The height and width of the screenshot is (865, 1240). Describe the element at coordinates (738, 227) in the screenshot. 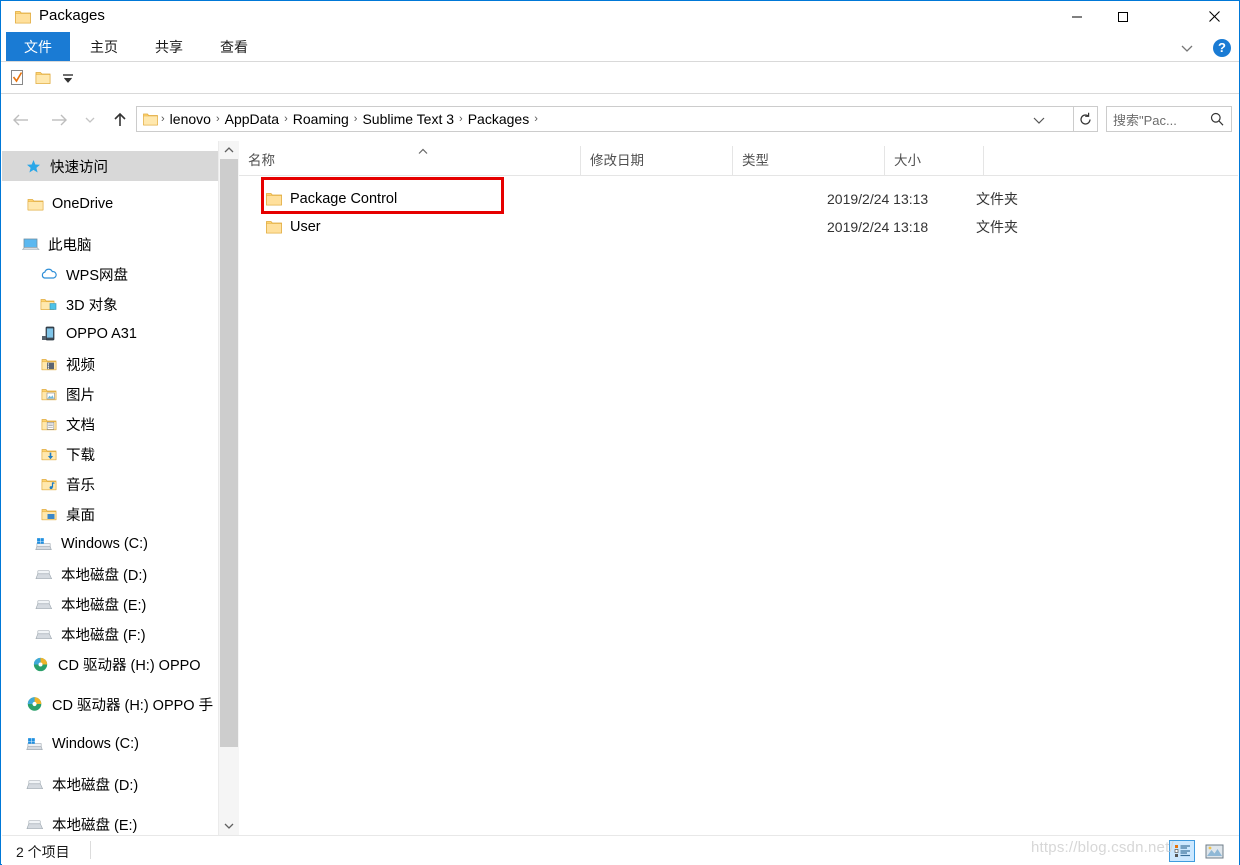

I see `table-row: User 2019/2/24 13:18 文件夹` at that location.